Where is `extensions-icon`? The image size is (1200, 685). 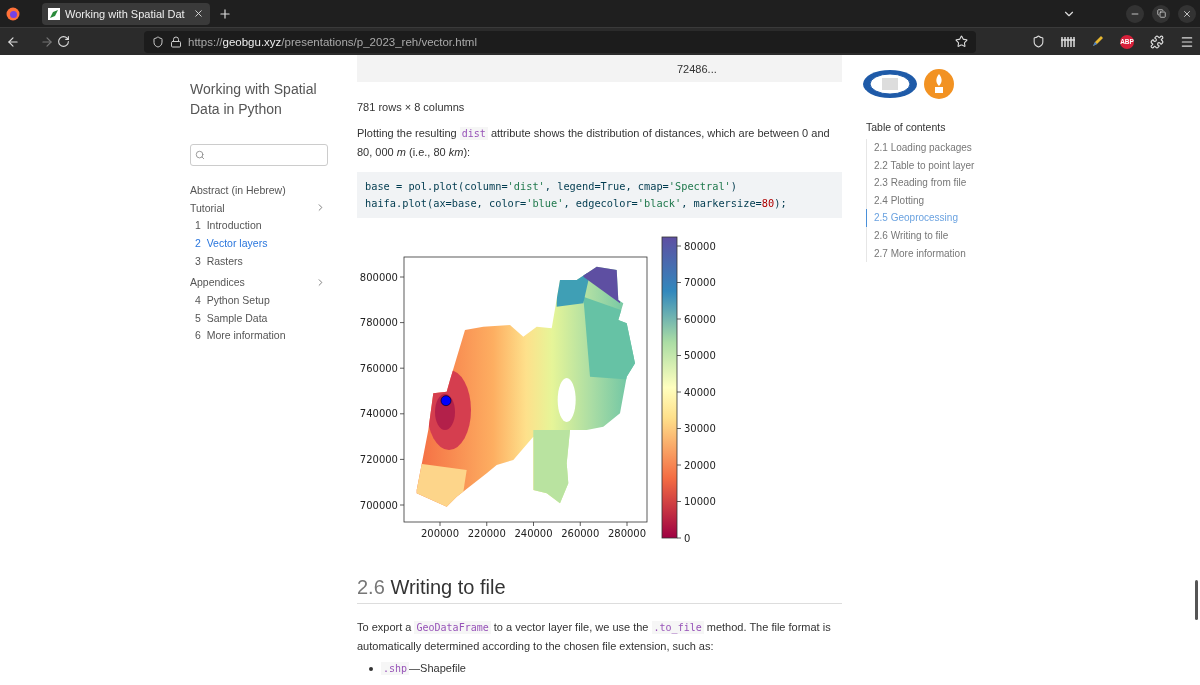 extensions-icon is located at coordinates (1157, 41).